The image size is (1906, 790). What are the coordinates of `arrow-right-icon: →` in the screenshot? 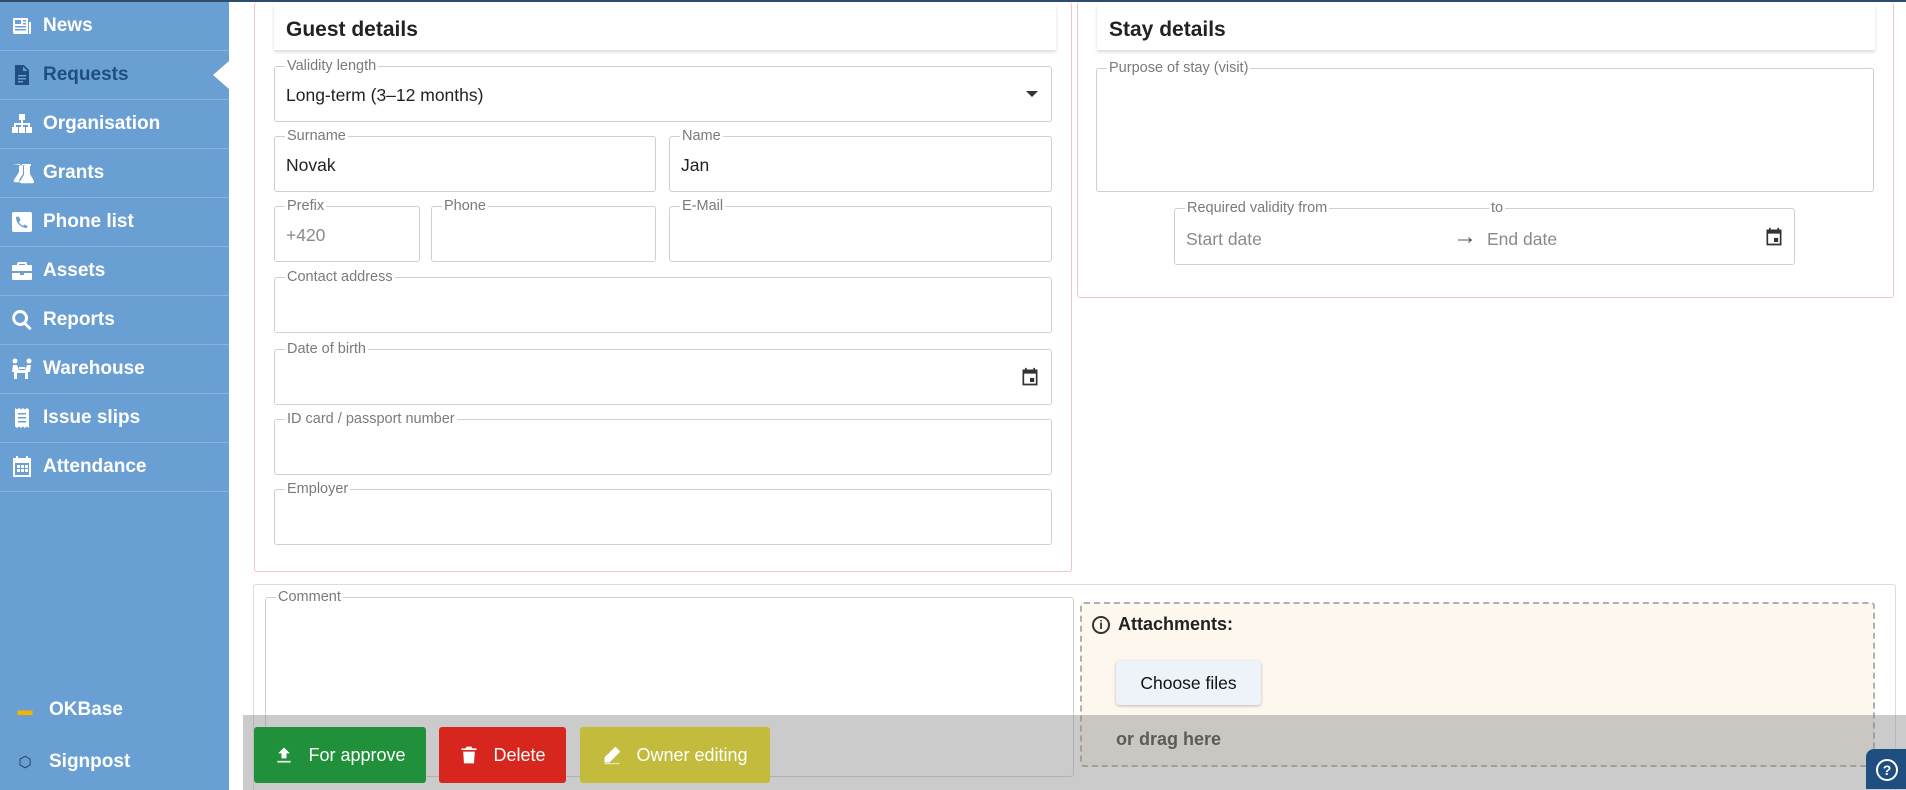 It's located at (1465, 236).